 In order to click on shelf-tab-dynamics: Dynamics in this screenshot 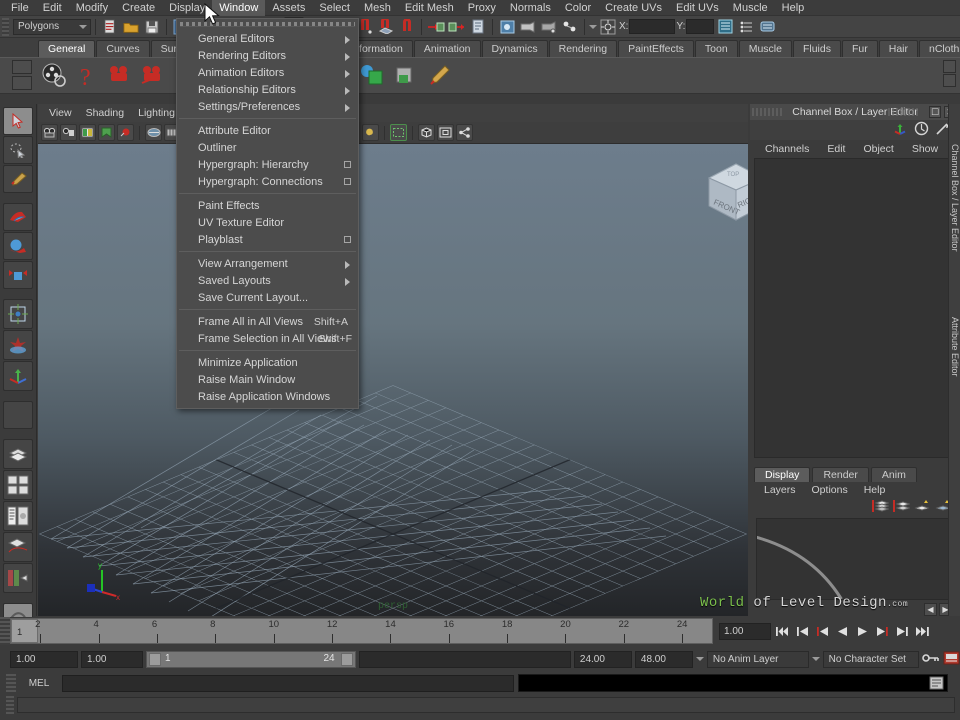, I will do `click(514, 48)`.